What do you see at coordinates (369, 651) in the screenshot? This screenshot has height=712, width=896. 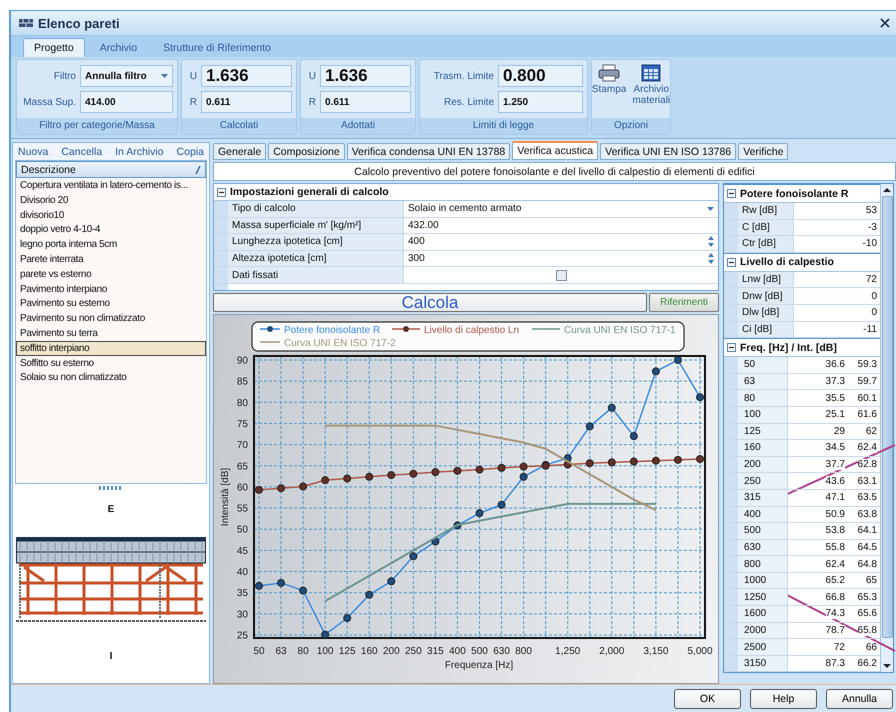 I see `axis-tick-label: 160` at bounding box center [369, 651].